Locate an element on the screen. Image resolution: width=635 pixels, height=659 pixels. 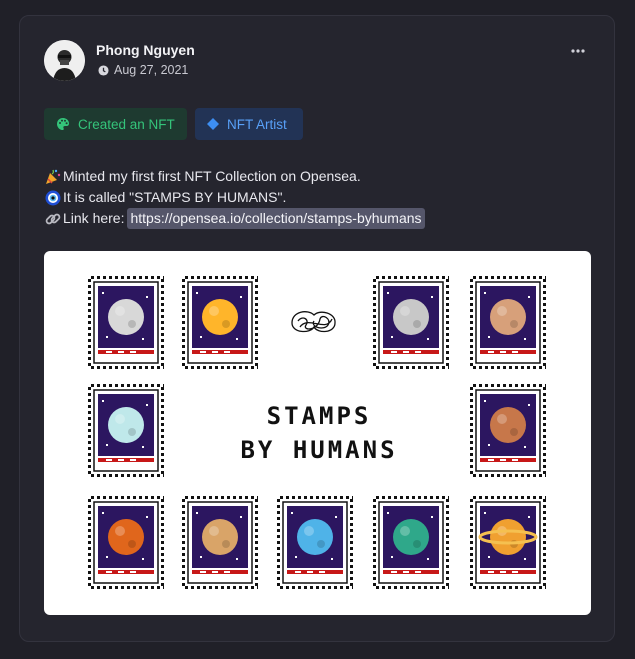
tag-created-an-nft: Created an NFT is located at coordinates (115, 124).